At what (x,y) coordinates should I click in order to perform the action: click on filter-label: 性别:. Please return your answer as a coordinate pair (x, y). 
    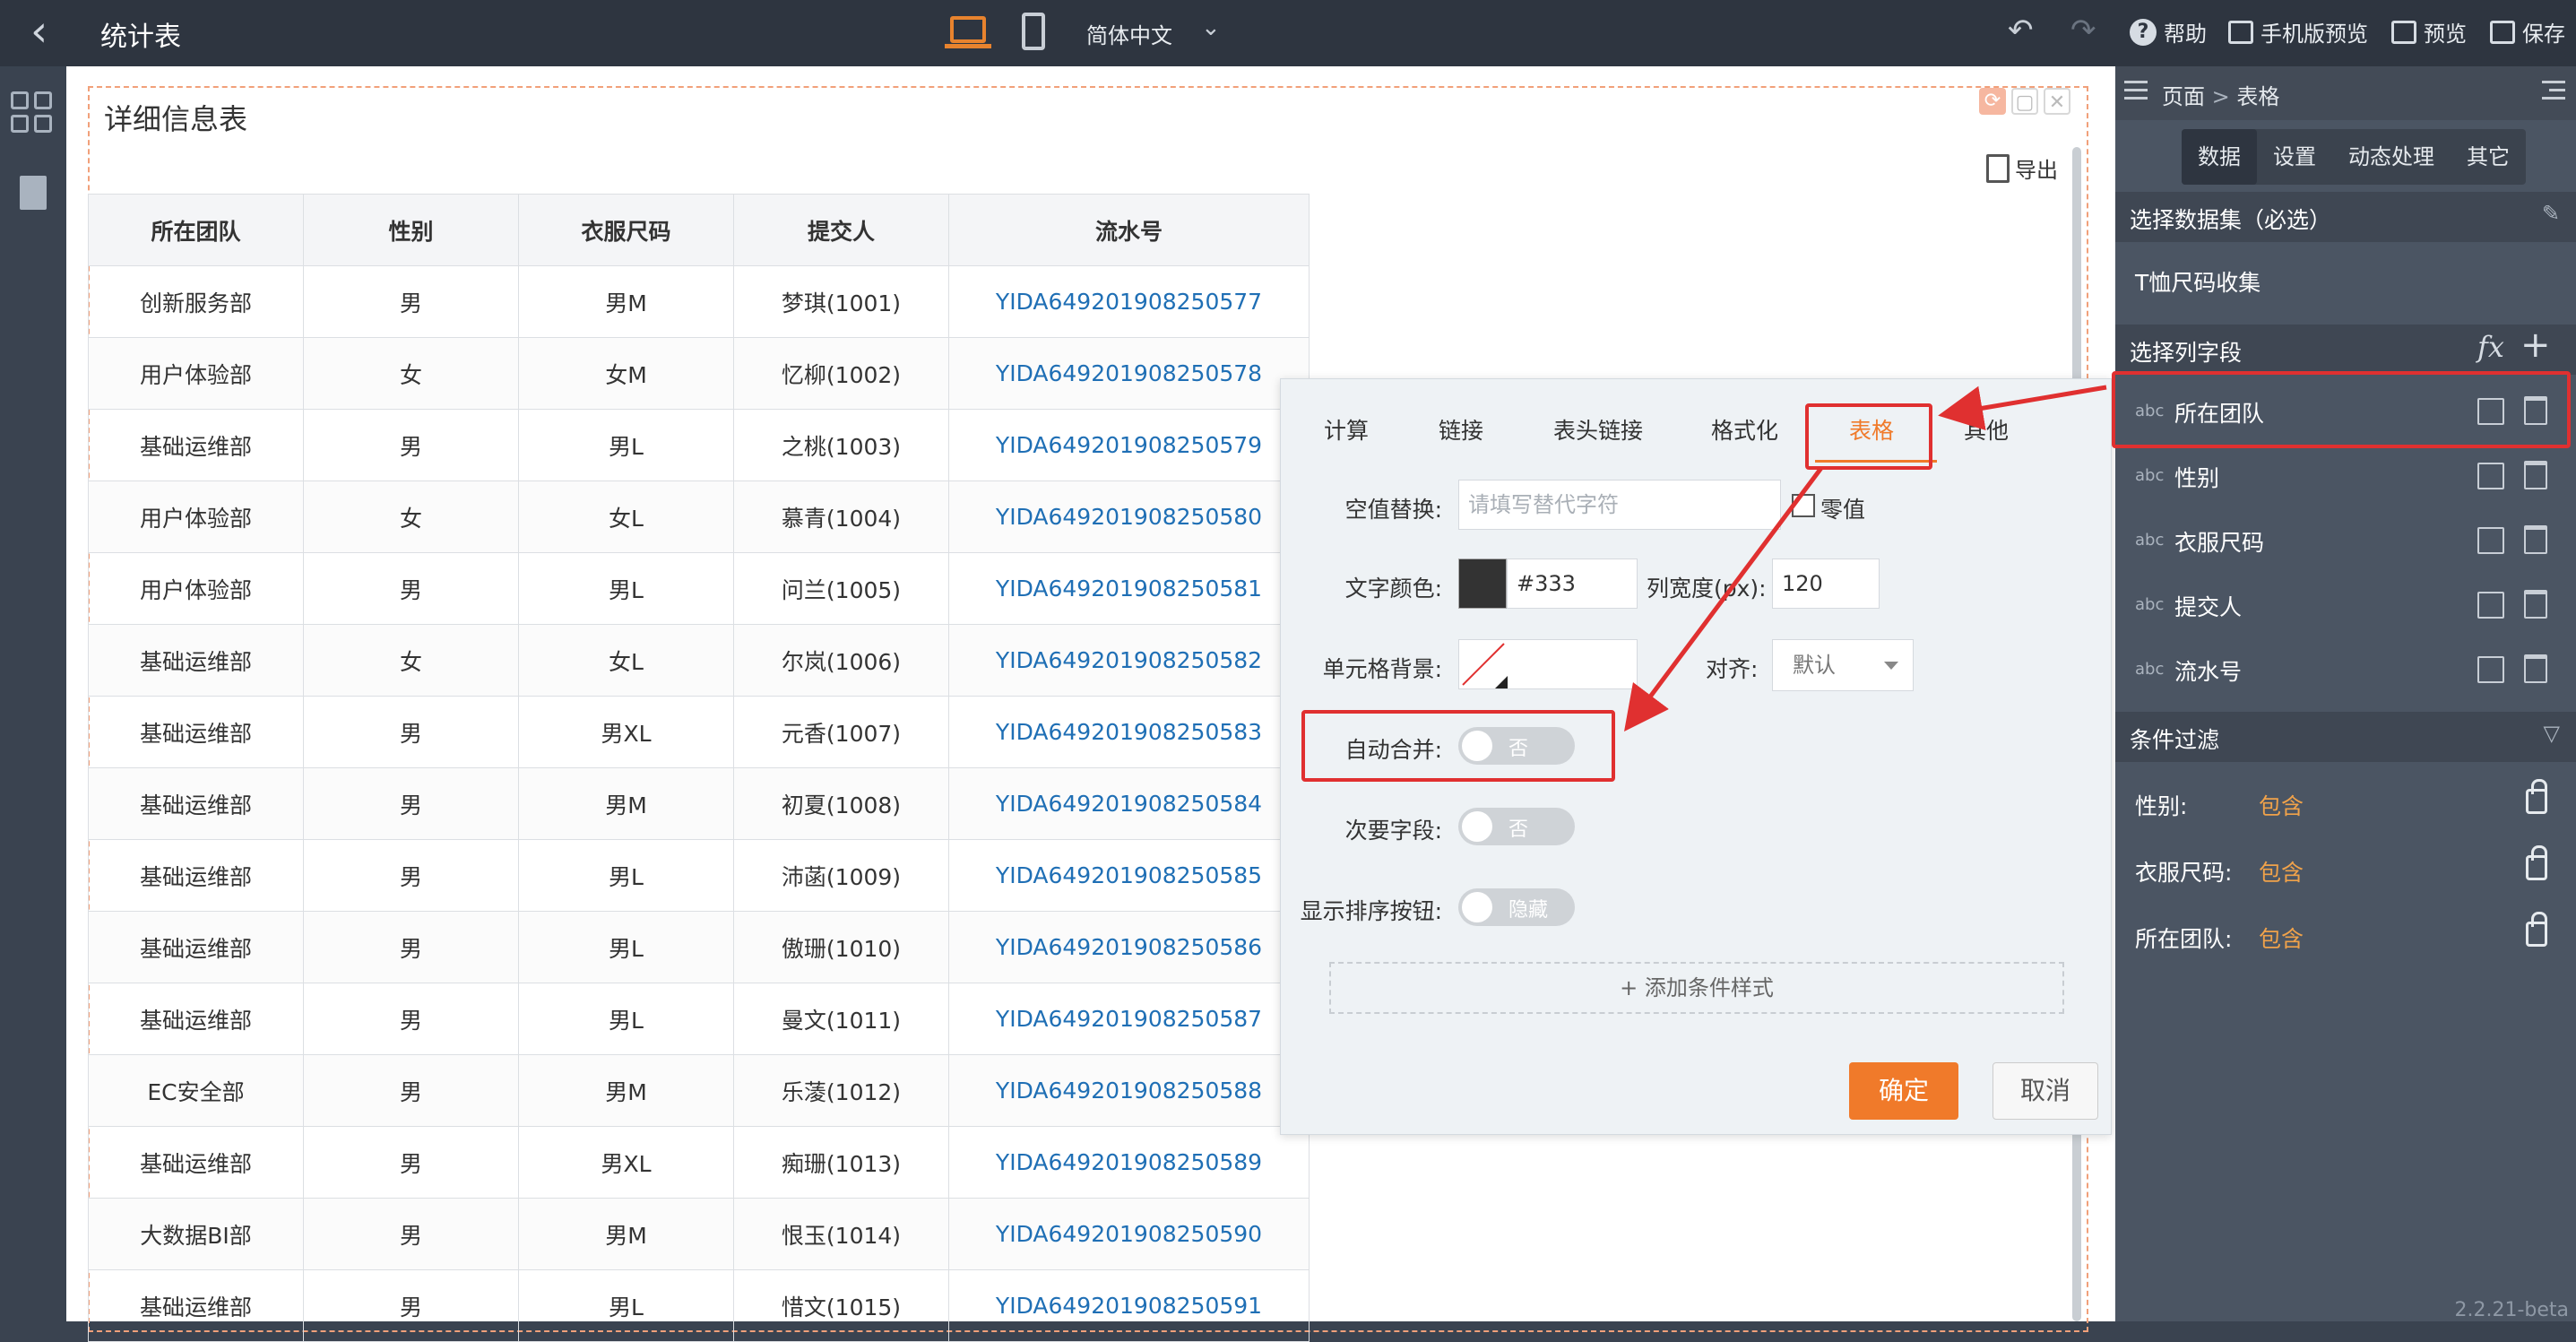
    Looking at the image, I should click on (2161, 806).